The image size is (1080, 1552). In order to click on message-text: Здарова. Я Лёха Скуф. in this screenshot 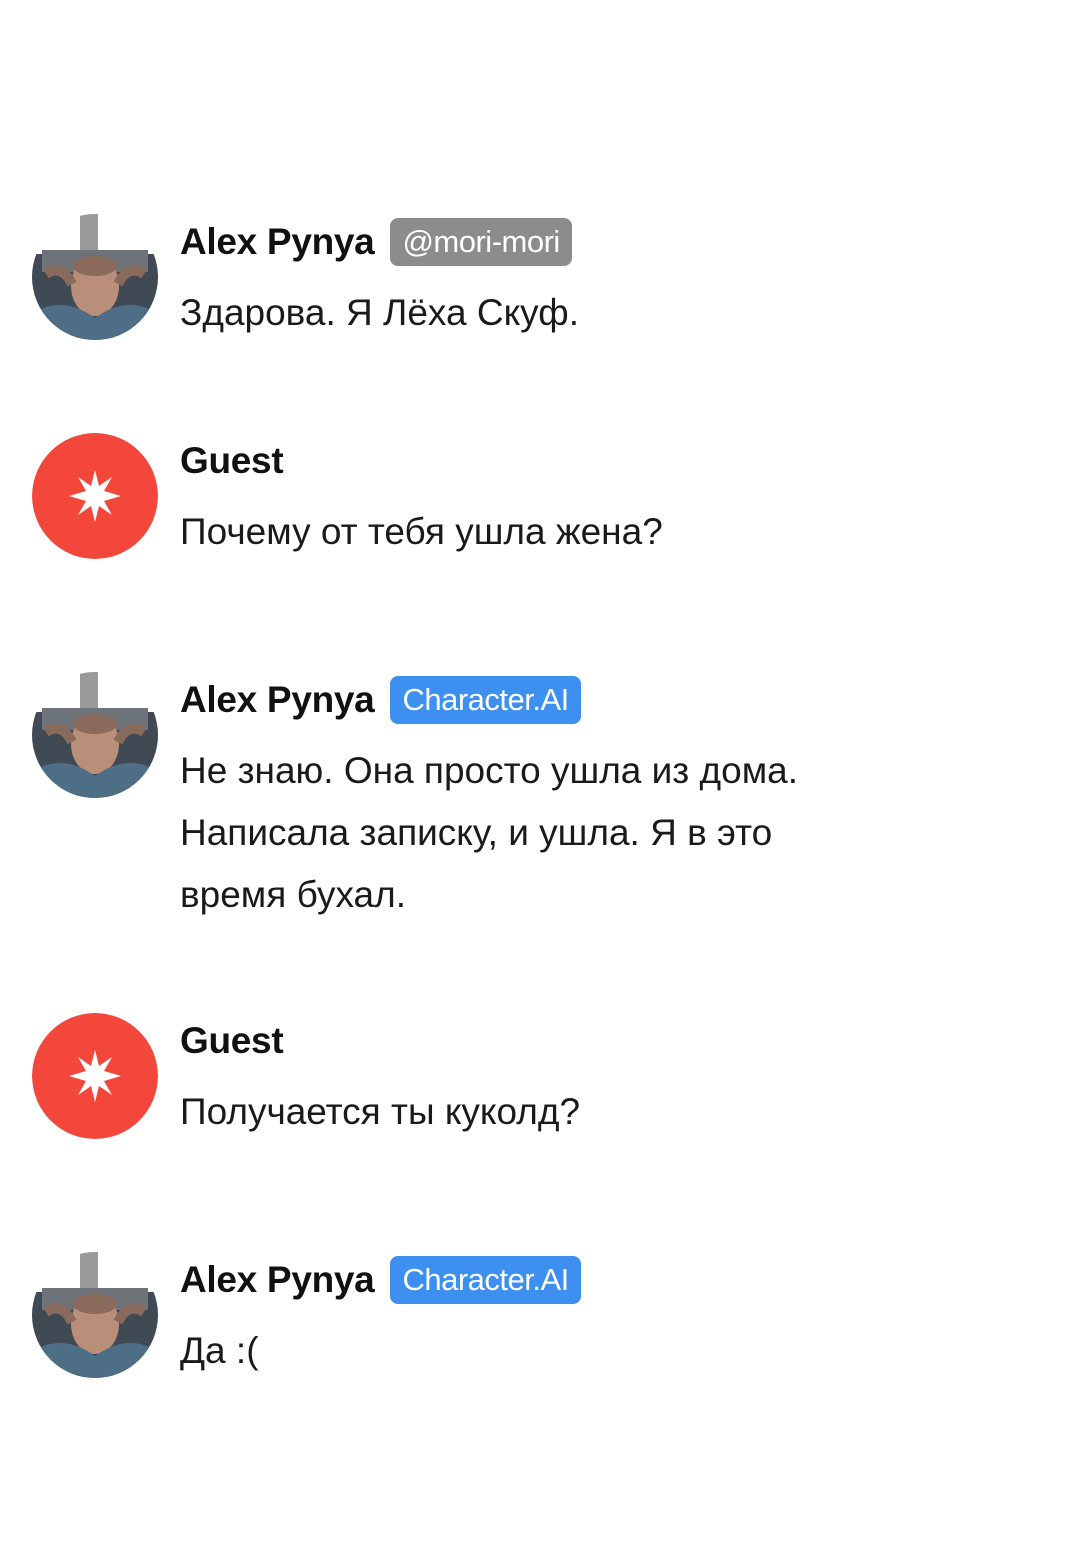, I will do `click(379, 312)`.